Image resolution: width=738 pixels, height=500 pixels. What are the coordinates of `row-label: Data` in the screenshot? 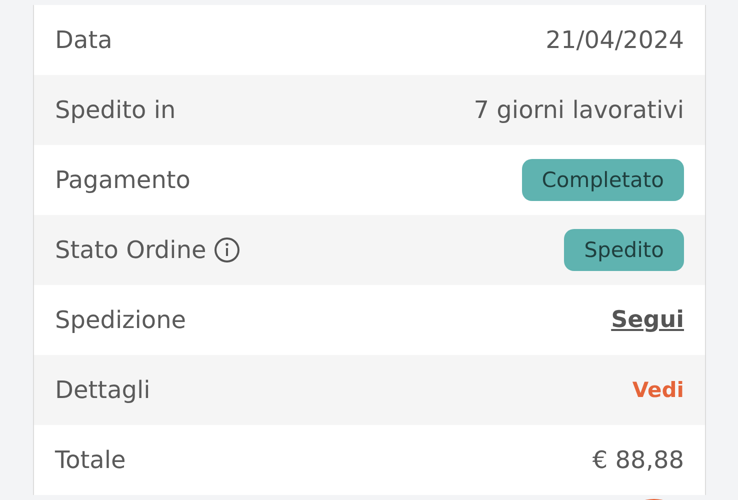 It's located at (83, 40).